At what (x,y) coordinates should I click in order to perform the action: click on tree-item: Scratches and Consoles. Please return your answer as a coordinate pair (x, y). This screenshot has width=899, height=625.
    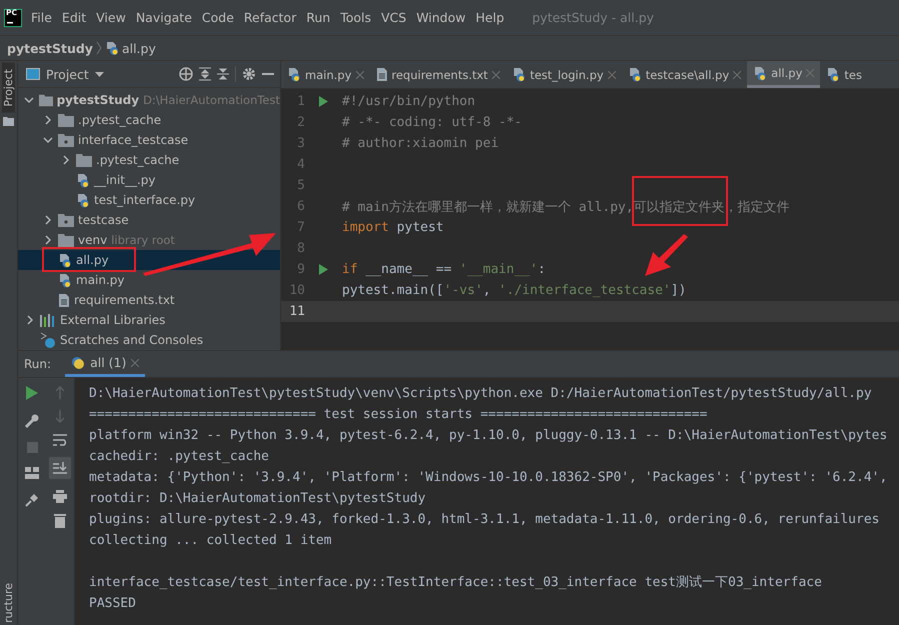
    Looking at the image, I should click on (149, 340).